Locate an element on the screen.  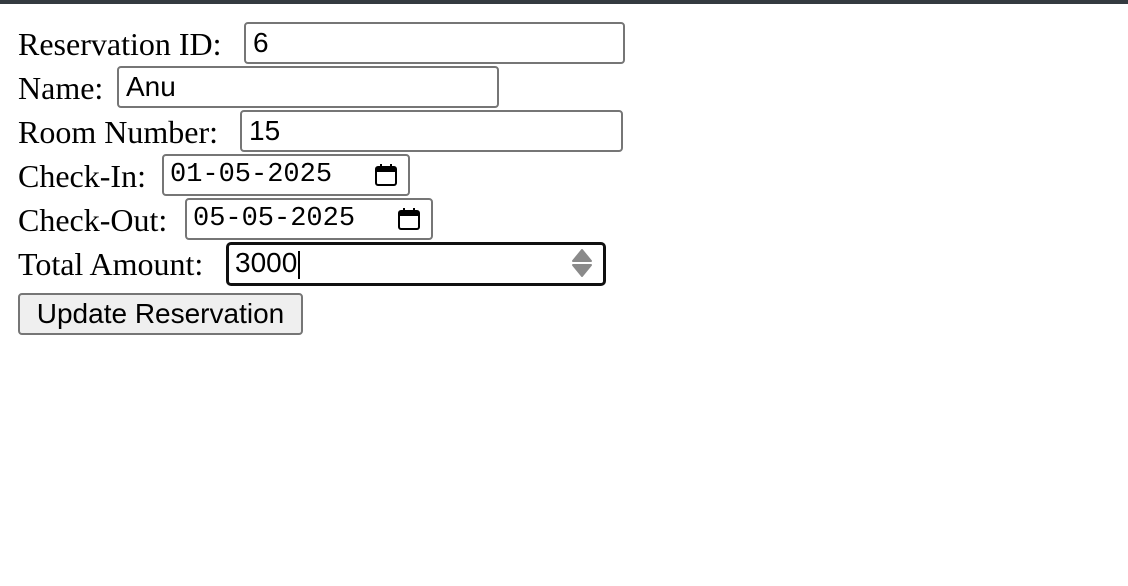
room-number-value: 15 is located at coordinates (265, 130).